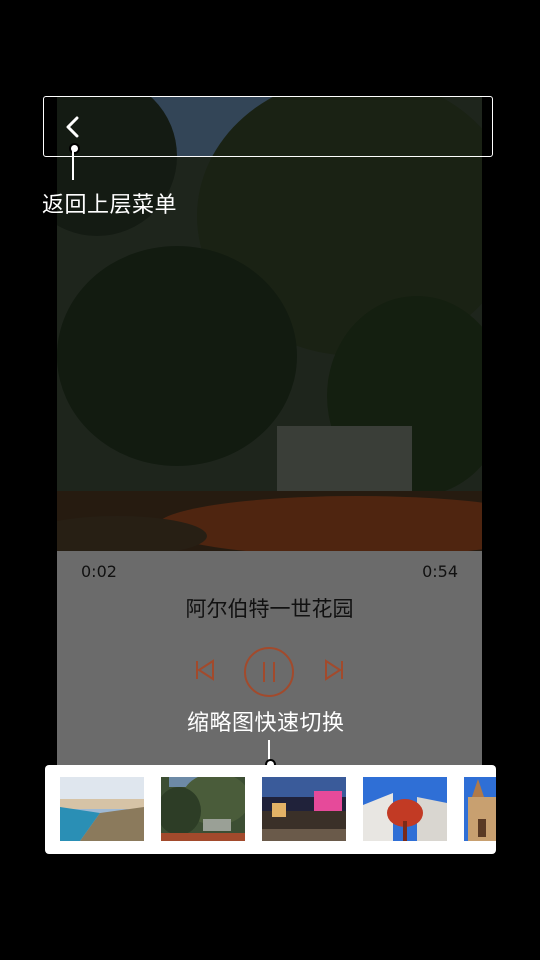 Image resolution: width=540 pixels, height=960 pixels. Describe the element at coordinates (73, 165) in the screenshot. I see `back-leader-line` at that location.